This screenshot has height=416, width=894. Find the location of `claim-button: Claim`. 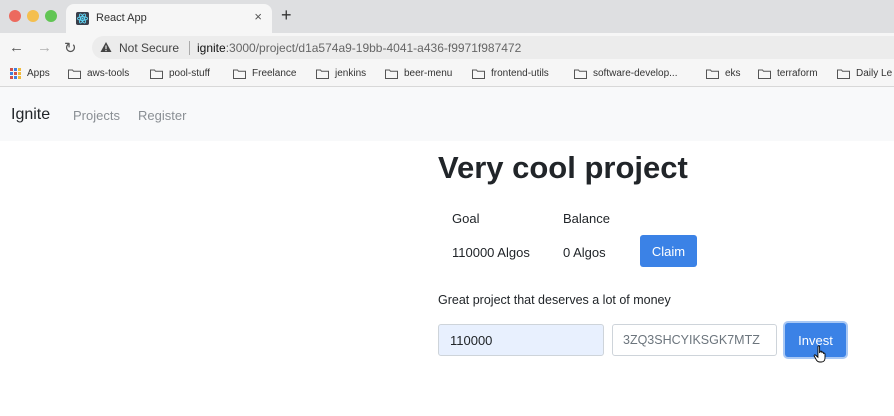

claim-button: Claim is located at coordinates (668, 251).